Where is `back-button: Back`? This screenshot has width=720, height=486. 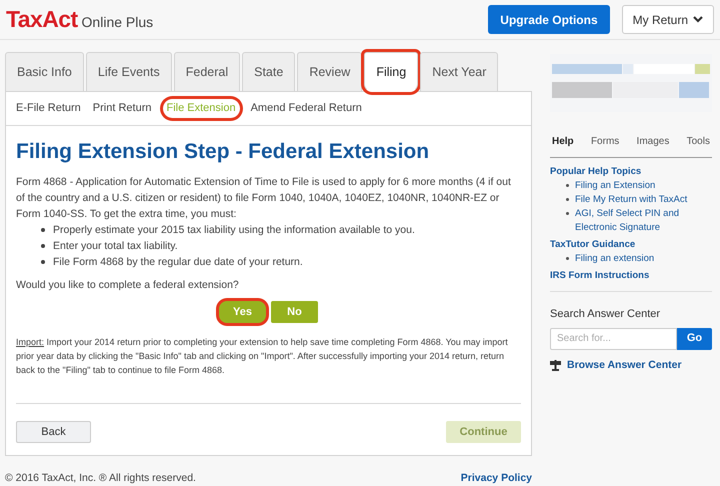
back-button: Back is located at coordinates (53, 432).